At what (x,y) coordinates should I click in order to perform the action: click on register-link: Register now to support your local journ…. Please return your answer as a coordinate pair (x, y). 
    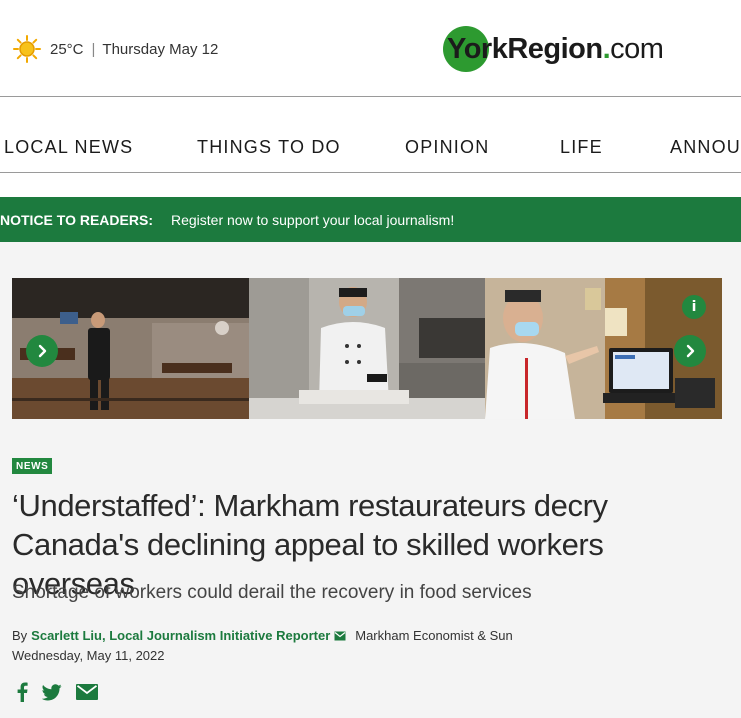
    Looking at the image, I should click on (312, 220).